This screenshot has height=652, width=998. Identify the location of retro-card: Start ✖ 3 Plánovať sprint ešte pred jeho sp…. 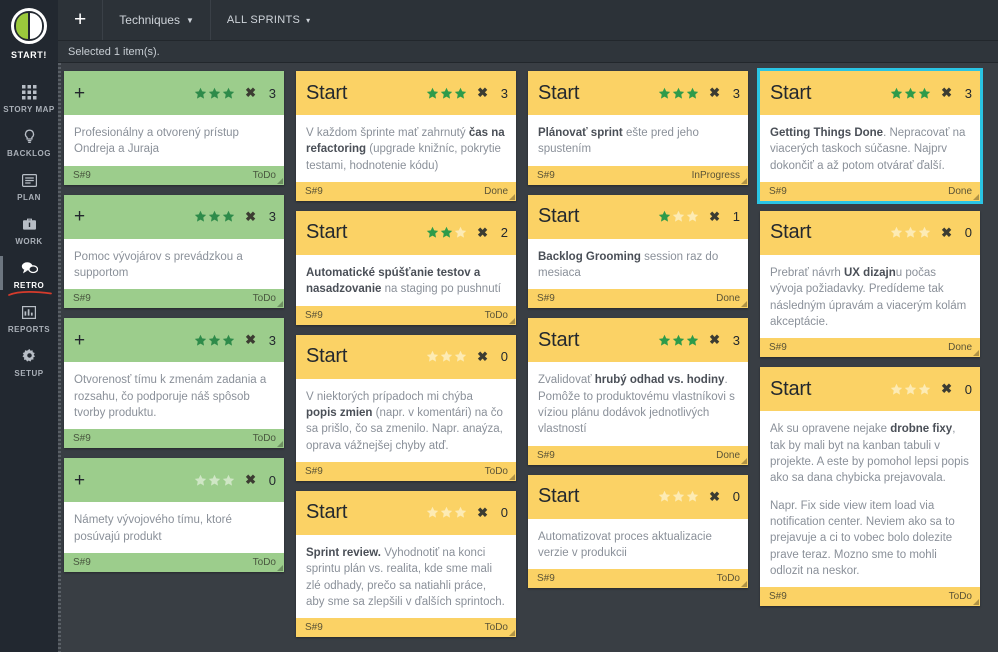
(638, 128).